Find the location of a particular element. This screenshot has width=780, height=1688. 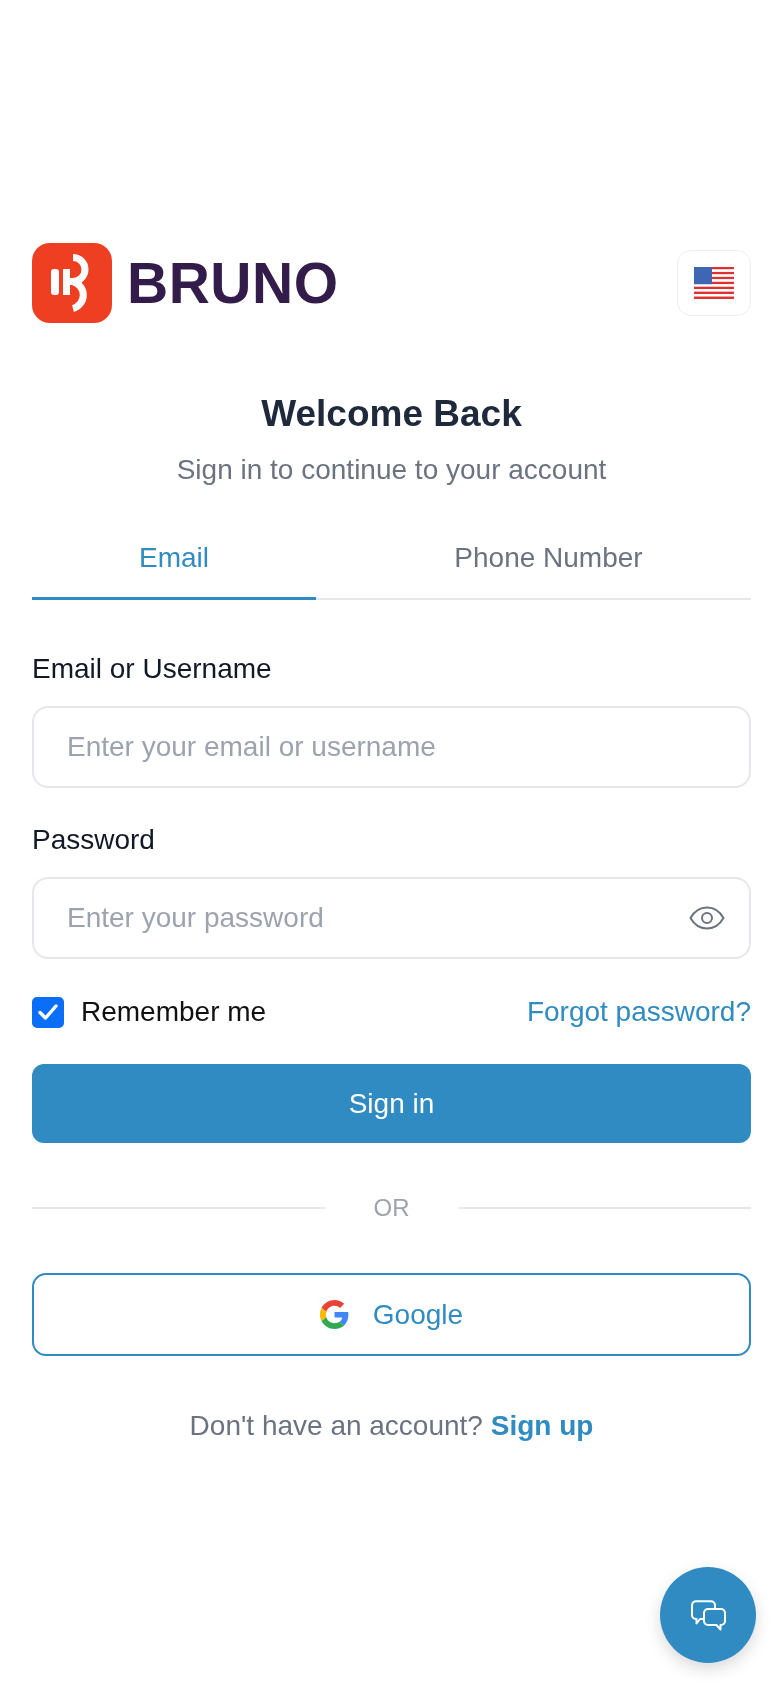

page-title: Welcome Back is located at coordinates (391, 414).